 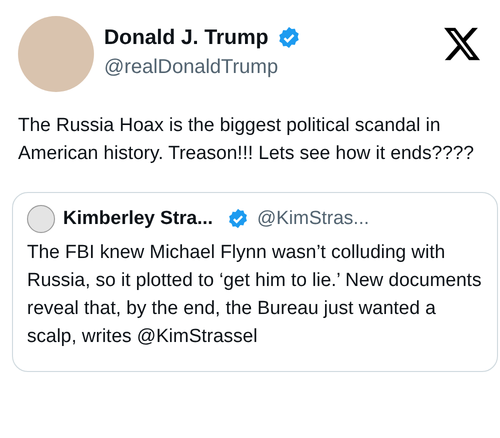 What do you see at coordinates (192, 67) in the screenshot?
I see `author-handle: @realDonaldTrump` at bounding box center [192, 67].